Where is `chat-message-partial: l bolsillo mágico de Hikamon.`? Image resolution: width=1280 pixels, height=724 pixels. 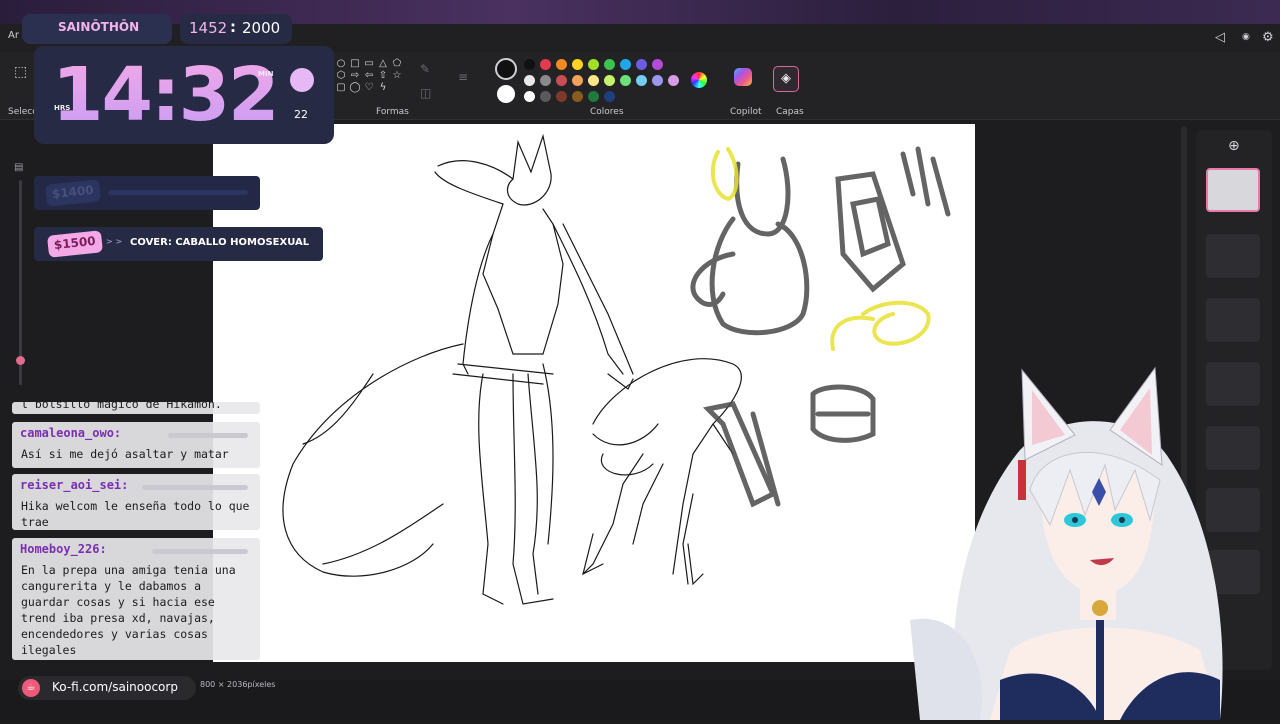 chat-message-partial: l bolsillo mágico de Hikamon. is located at coordinates (136, 408).